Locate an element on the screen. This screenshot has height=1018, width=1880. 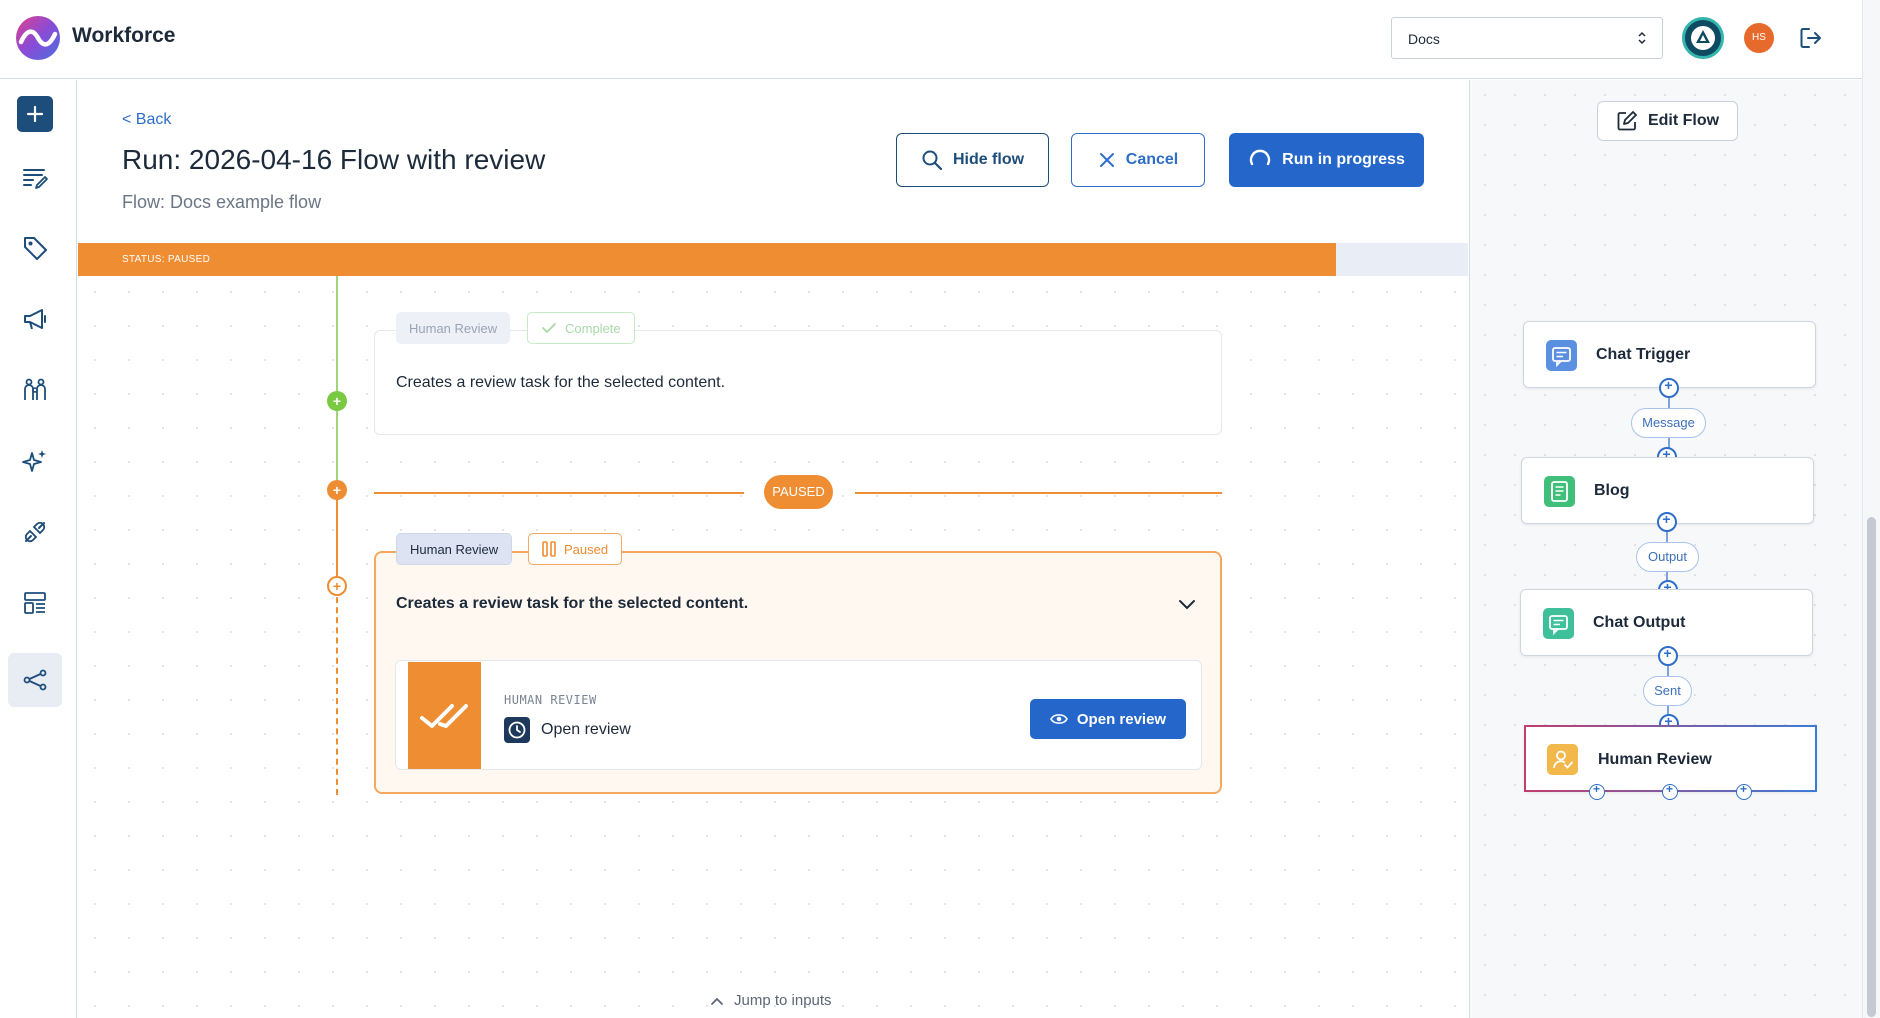
sidebar-item-content is located at coordinates (35, 177).